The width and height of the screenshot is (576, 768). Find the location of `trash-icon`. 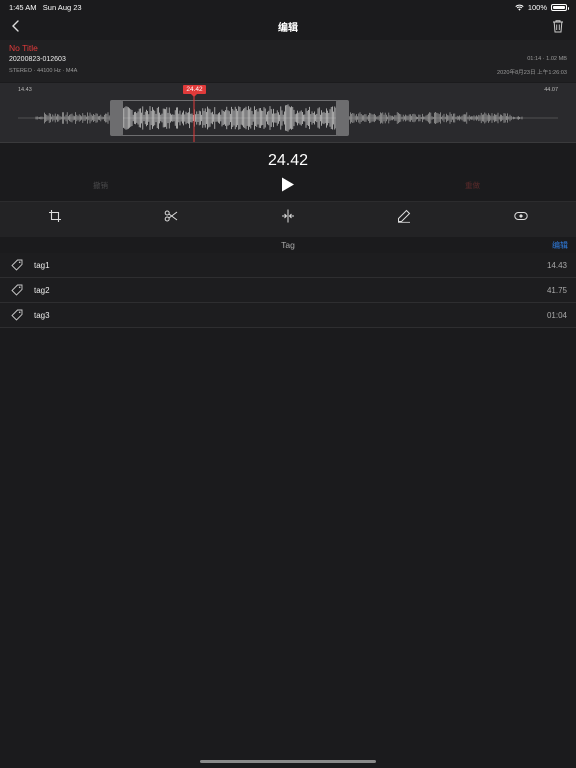

trash-icon is located at coordinates (558, 26).